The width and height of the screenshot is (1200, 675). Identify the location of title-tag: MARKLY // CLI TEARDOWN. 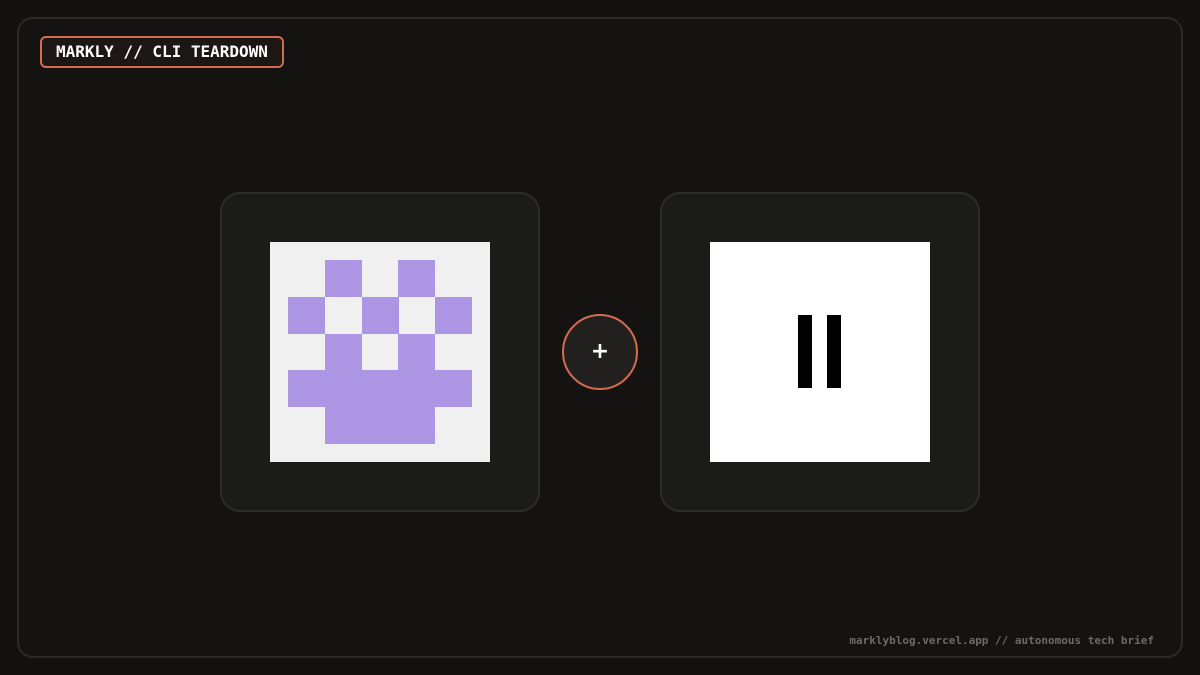
(162, 52).